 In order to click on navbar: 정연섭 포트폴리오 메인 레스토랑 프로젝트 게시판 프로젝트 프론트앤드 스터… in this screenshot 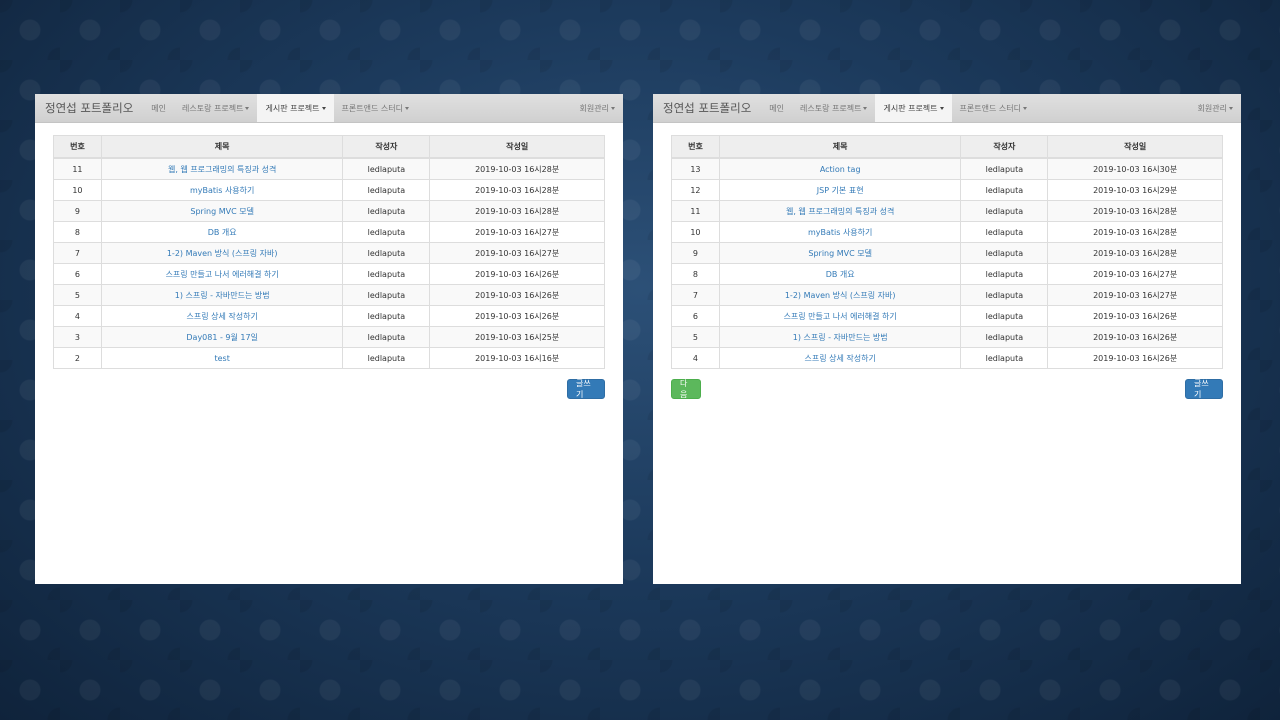, I will do `click(947, 108)`.